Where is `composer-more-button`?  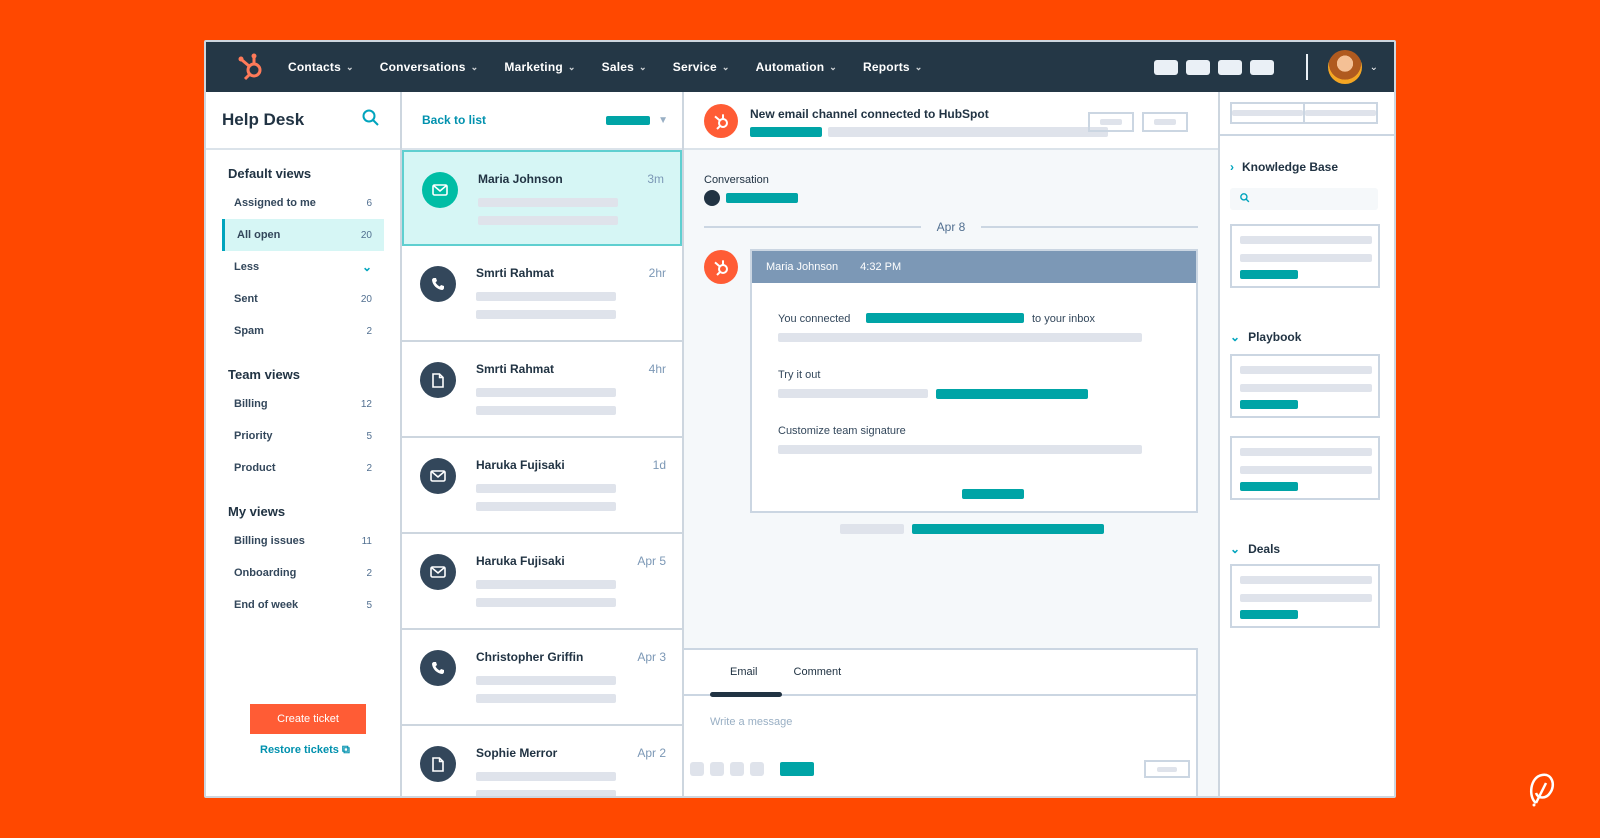 composer-more-button is located at coordinates (1167, 769).